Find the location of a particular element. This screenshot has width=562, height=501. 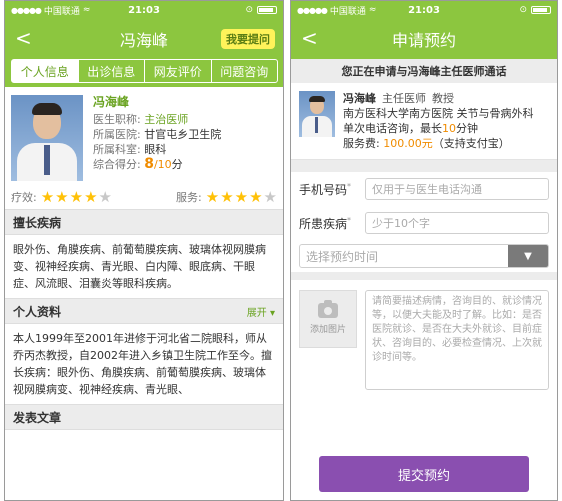

disease-row: 所患疾病* 少于10个字 is located at coordinates (424, 223).